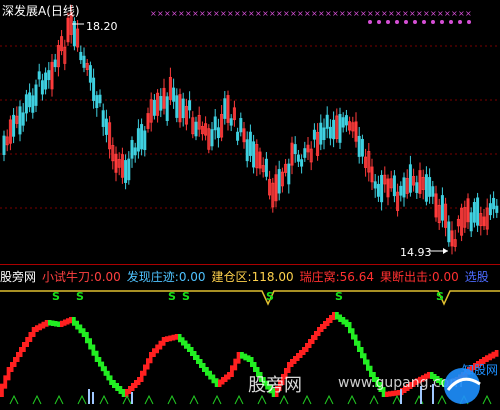 The width and height of the screenshot is (500, 410). I want to click on low-arrow-head, so click(445, 251).